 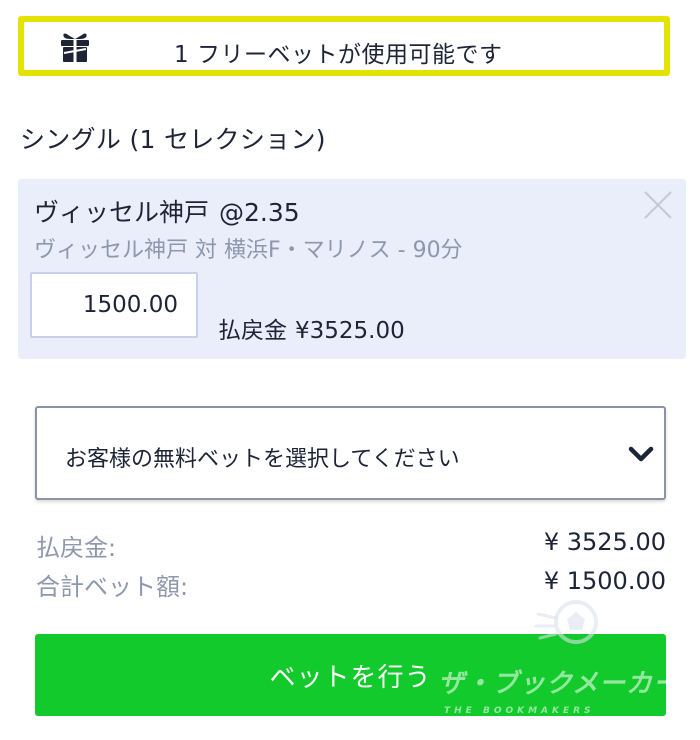 I want to click on section-title: シングル (1 セレクション), so click(x=173, y=139).